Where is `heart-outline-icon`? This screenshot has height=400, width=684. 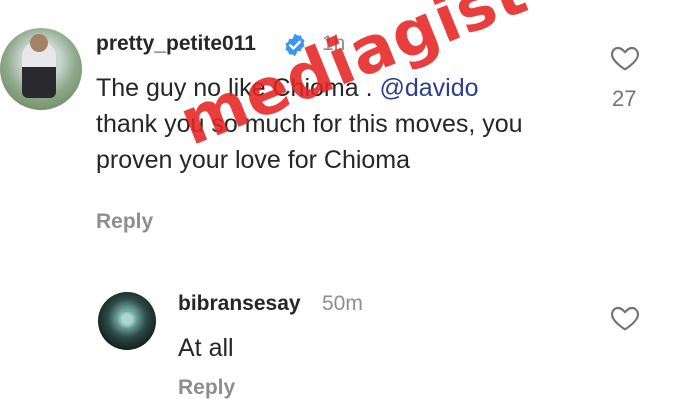
heart-outline-icon is located at coordinates (625, 318).